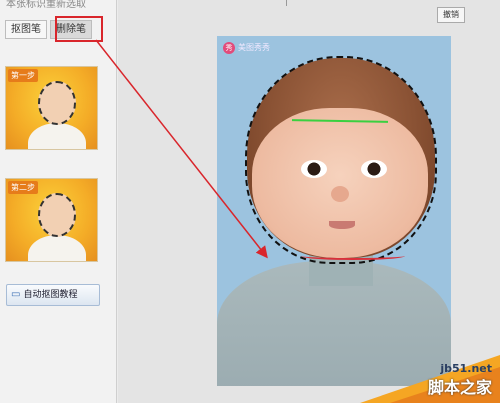 This screenshot has width=500, height=403. Describe the element at coordinates (459, 387) in the screenshot. I see `site-name: 脚本之家` at that location.